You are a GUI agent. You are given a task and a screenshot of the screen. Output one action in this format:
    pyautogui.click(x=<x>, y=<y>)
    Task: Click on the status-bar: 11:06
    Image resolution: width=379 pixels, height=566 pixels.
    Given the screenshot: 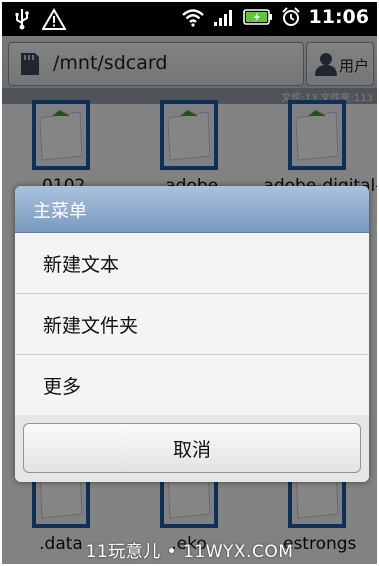 What is the action you would take?
    pyautogui.click(x=189, y=19)
    